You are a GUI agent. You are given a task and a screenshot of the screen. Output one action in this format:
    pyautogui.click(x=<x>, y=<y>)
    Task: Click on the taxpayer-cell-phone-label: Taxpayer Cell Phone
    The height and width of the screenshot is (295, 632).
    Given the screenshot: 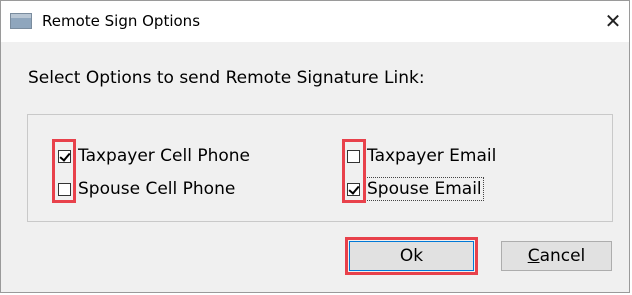 What is the action you would take?
    pyautogui.click(x=164, y=156)
    